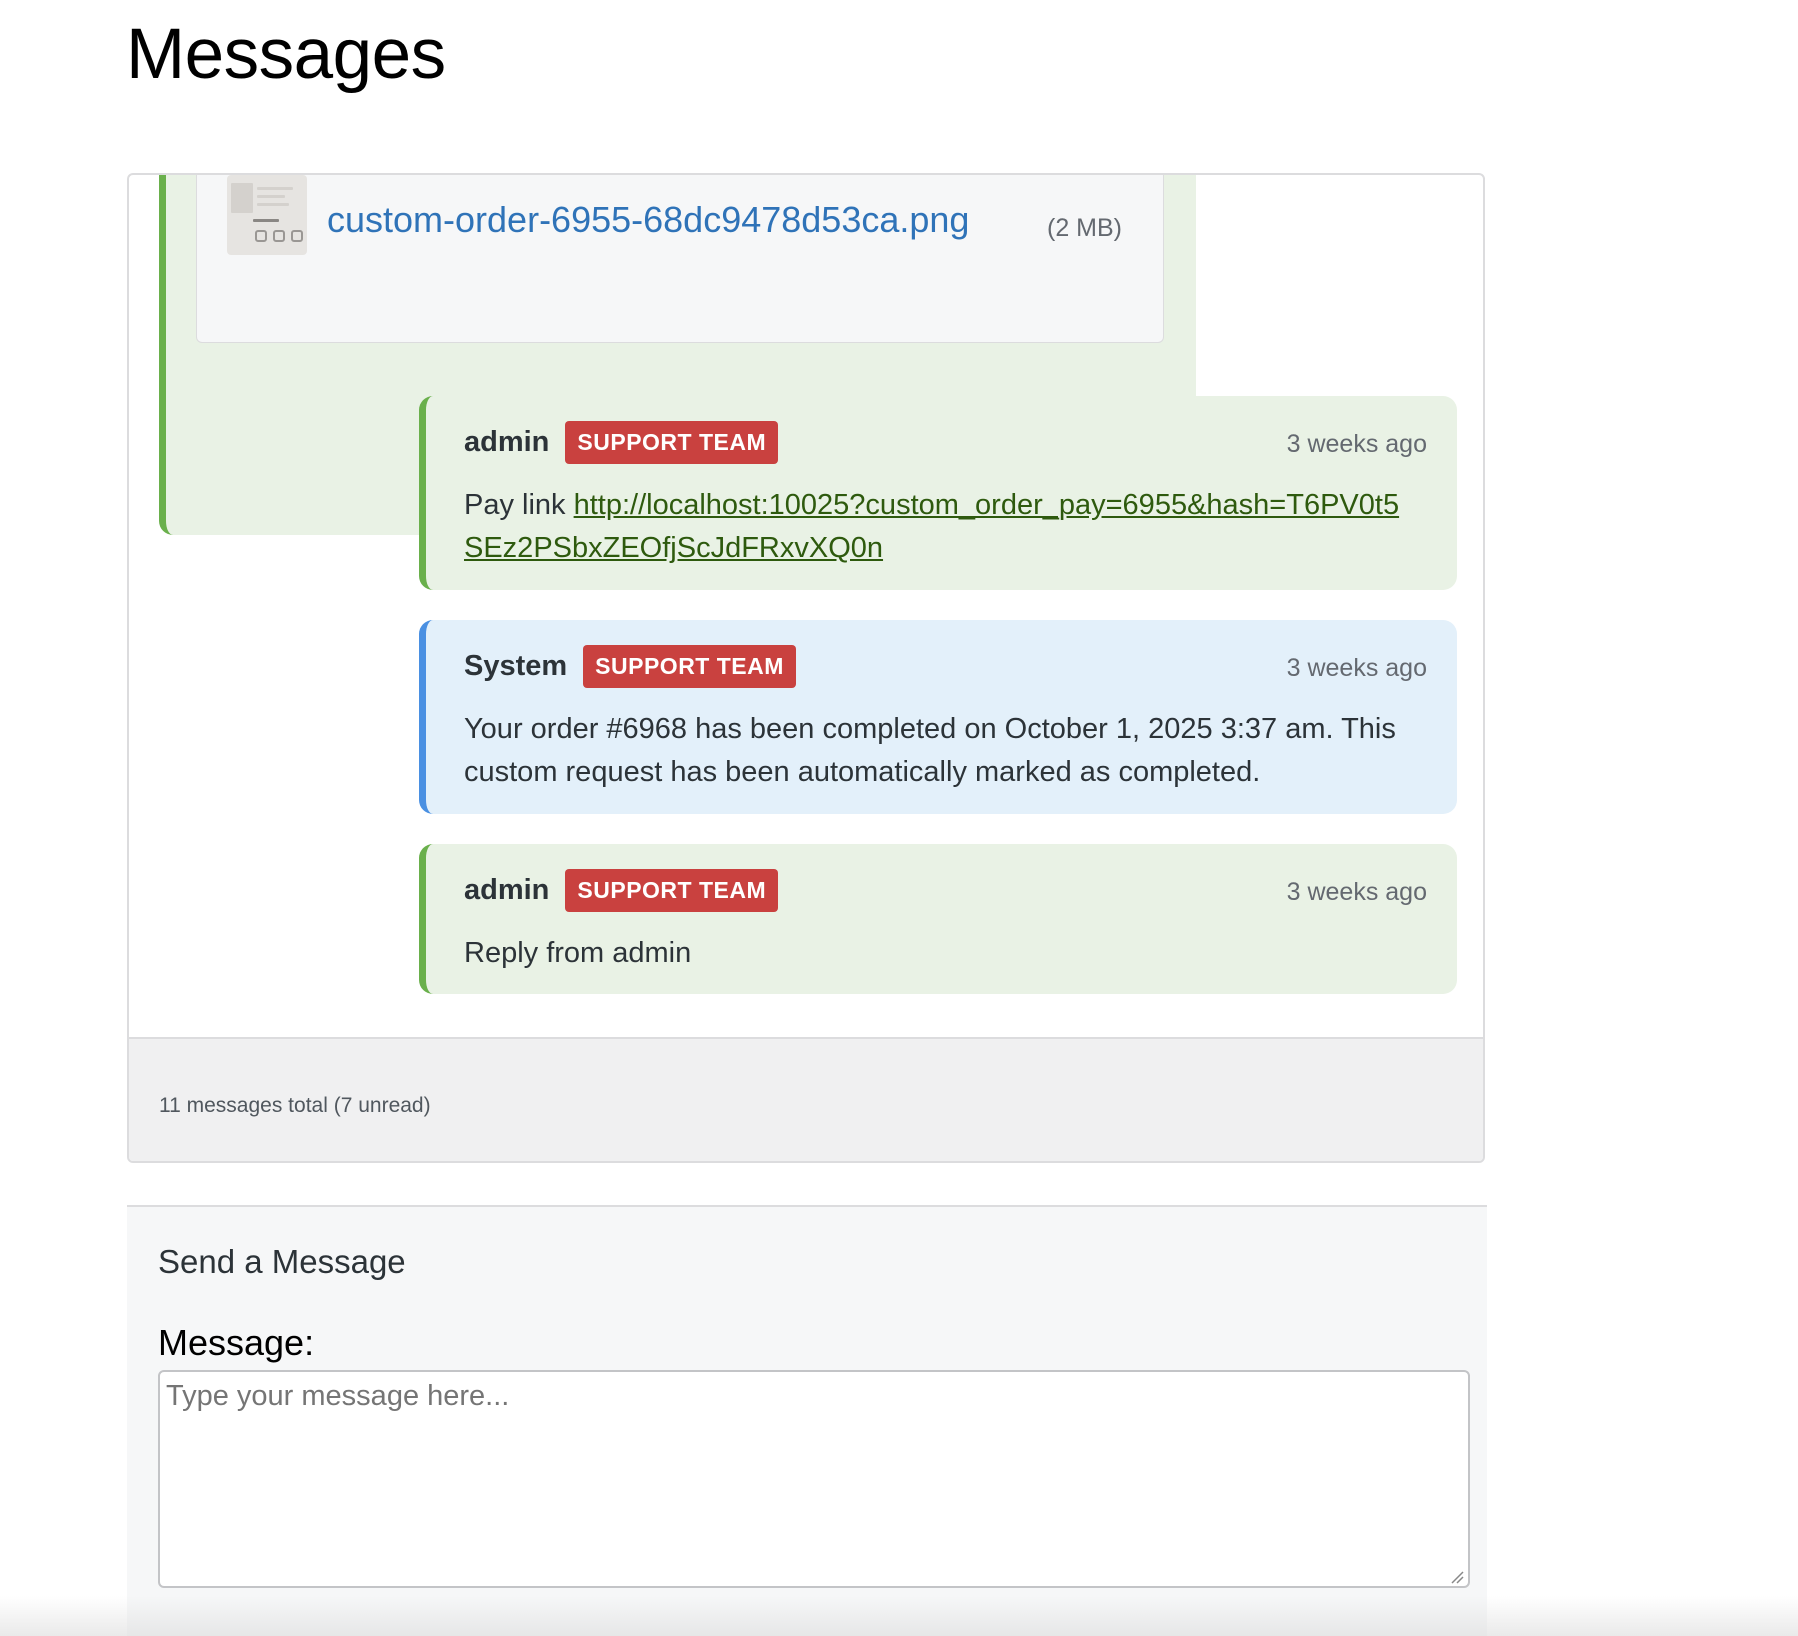 Image resolution: width=1798 pixels, height=1636 pixels. Describe the element at coordinates (516, 665) in the screenshot. I see `message-author: System` at that location.